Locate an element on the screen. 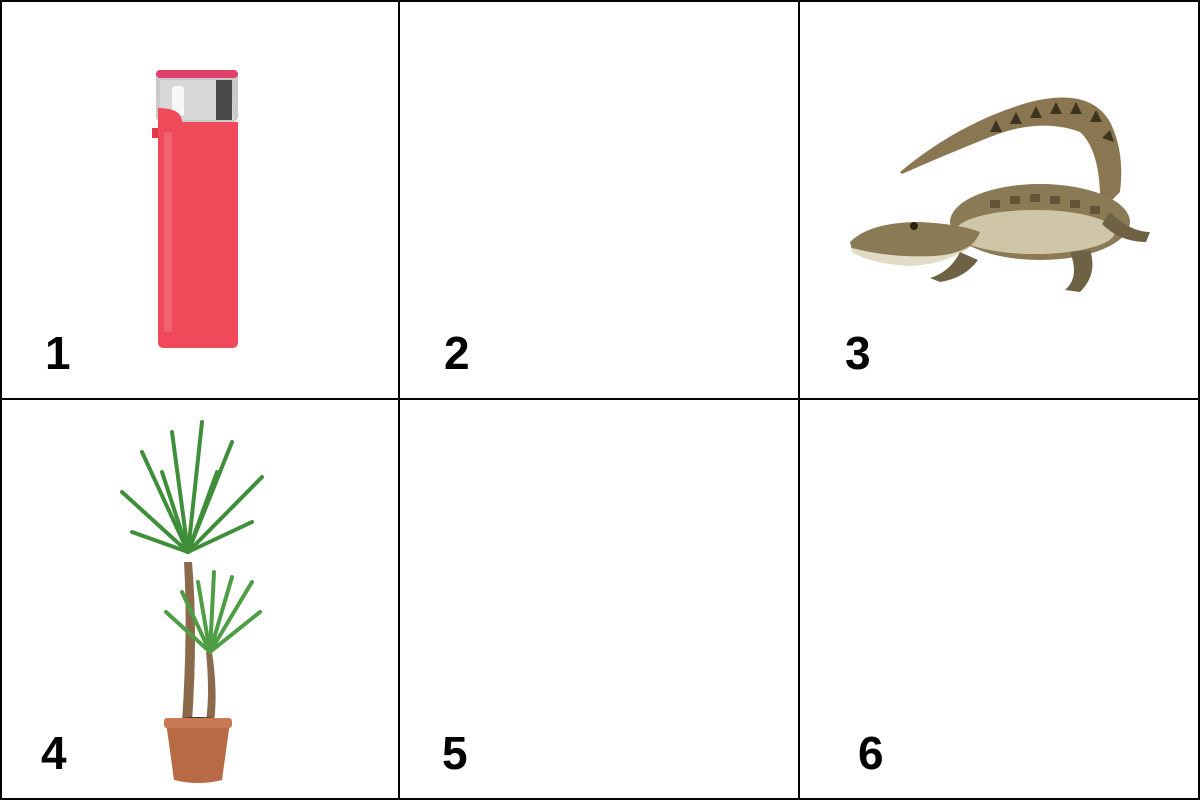 Image resolution: width=1200 pixels, height=800 pixels. cell-number: 6 is located at coordinates (871, 753).